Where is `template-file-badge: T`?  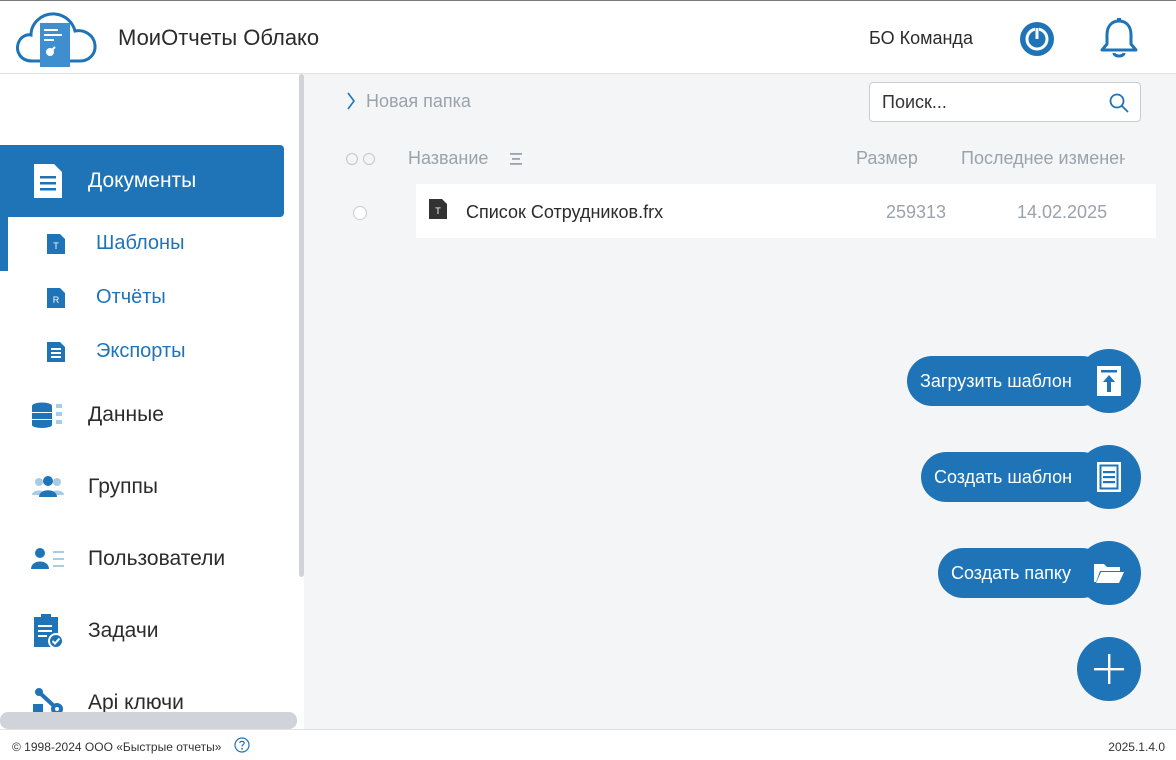
template-file-badge: T is located at coordinates (56, 246).